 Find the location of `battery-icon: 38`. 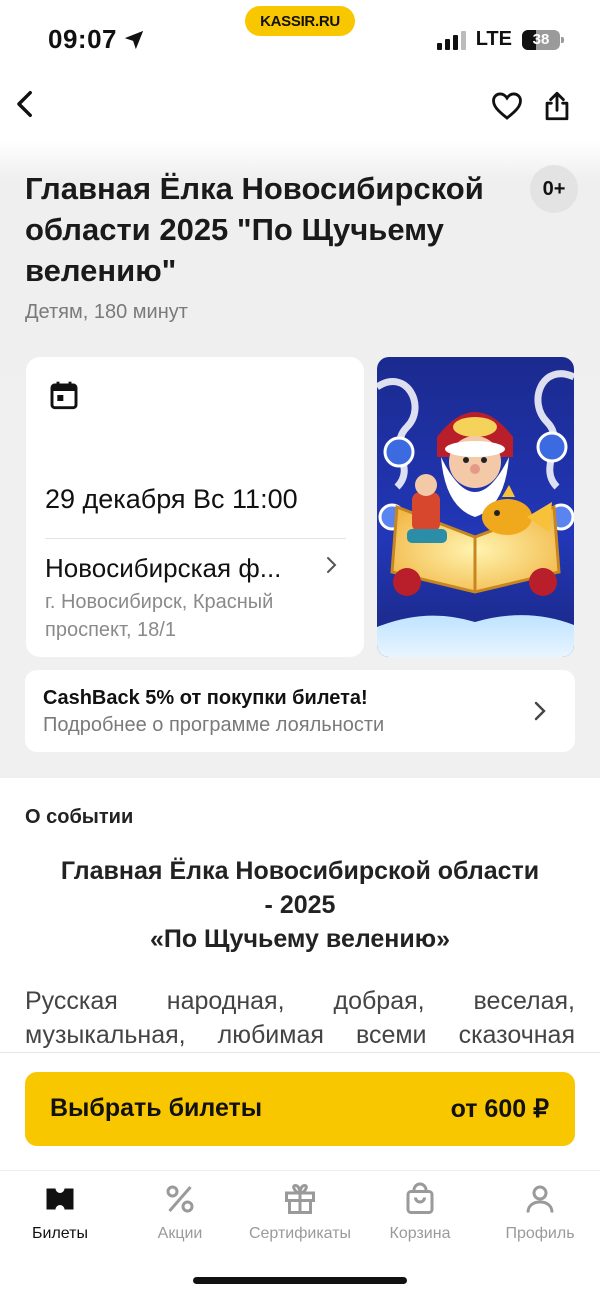

battery-icon: 38 is located at coordinates (543, 39).